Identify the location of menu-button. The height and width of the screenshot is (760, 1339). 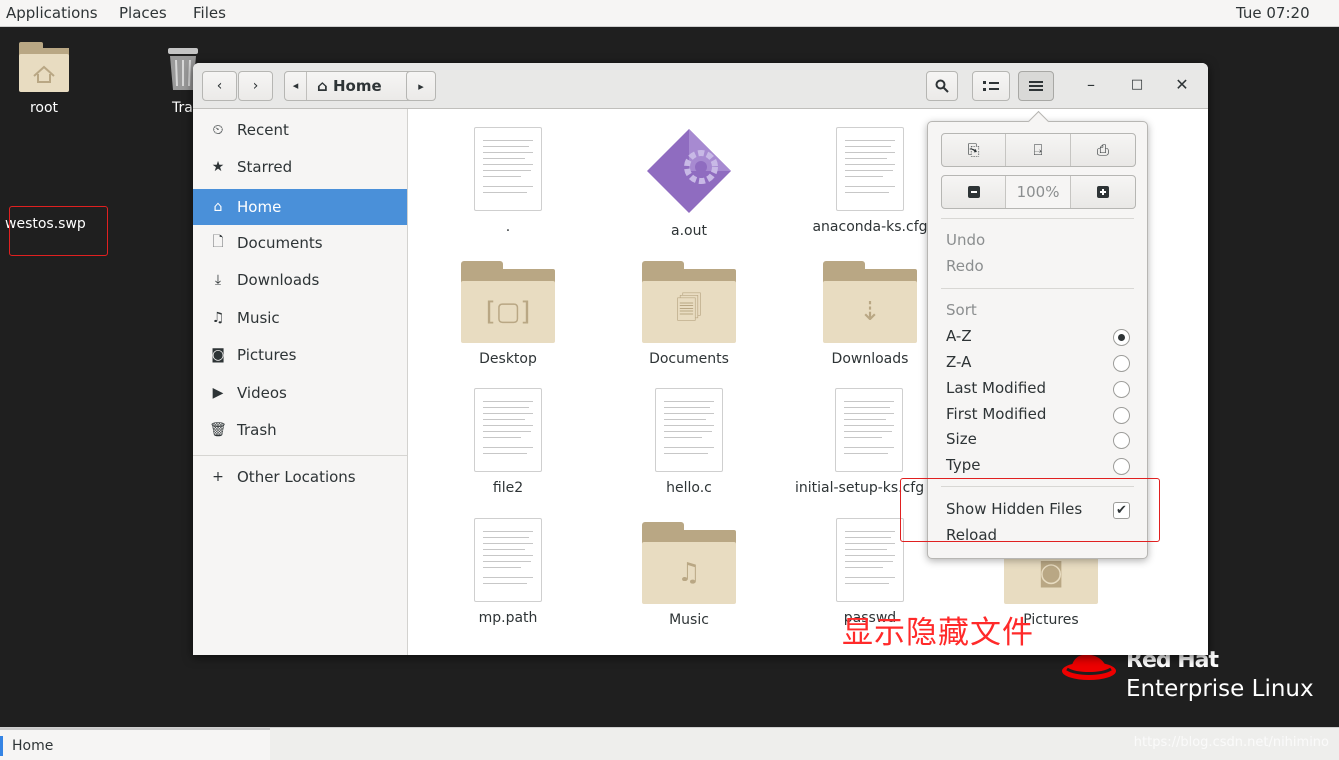
(1036, 86).